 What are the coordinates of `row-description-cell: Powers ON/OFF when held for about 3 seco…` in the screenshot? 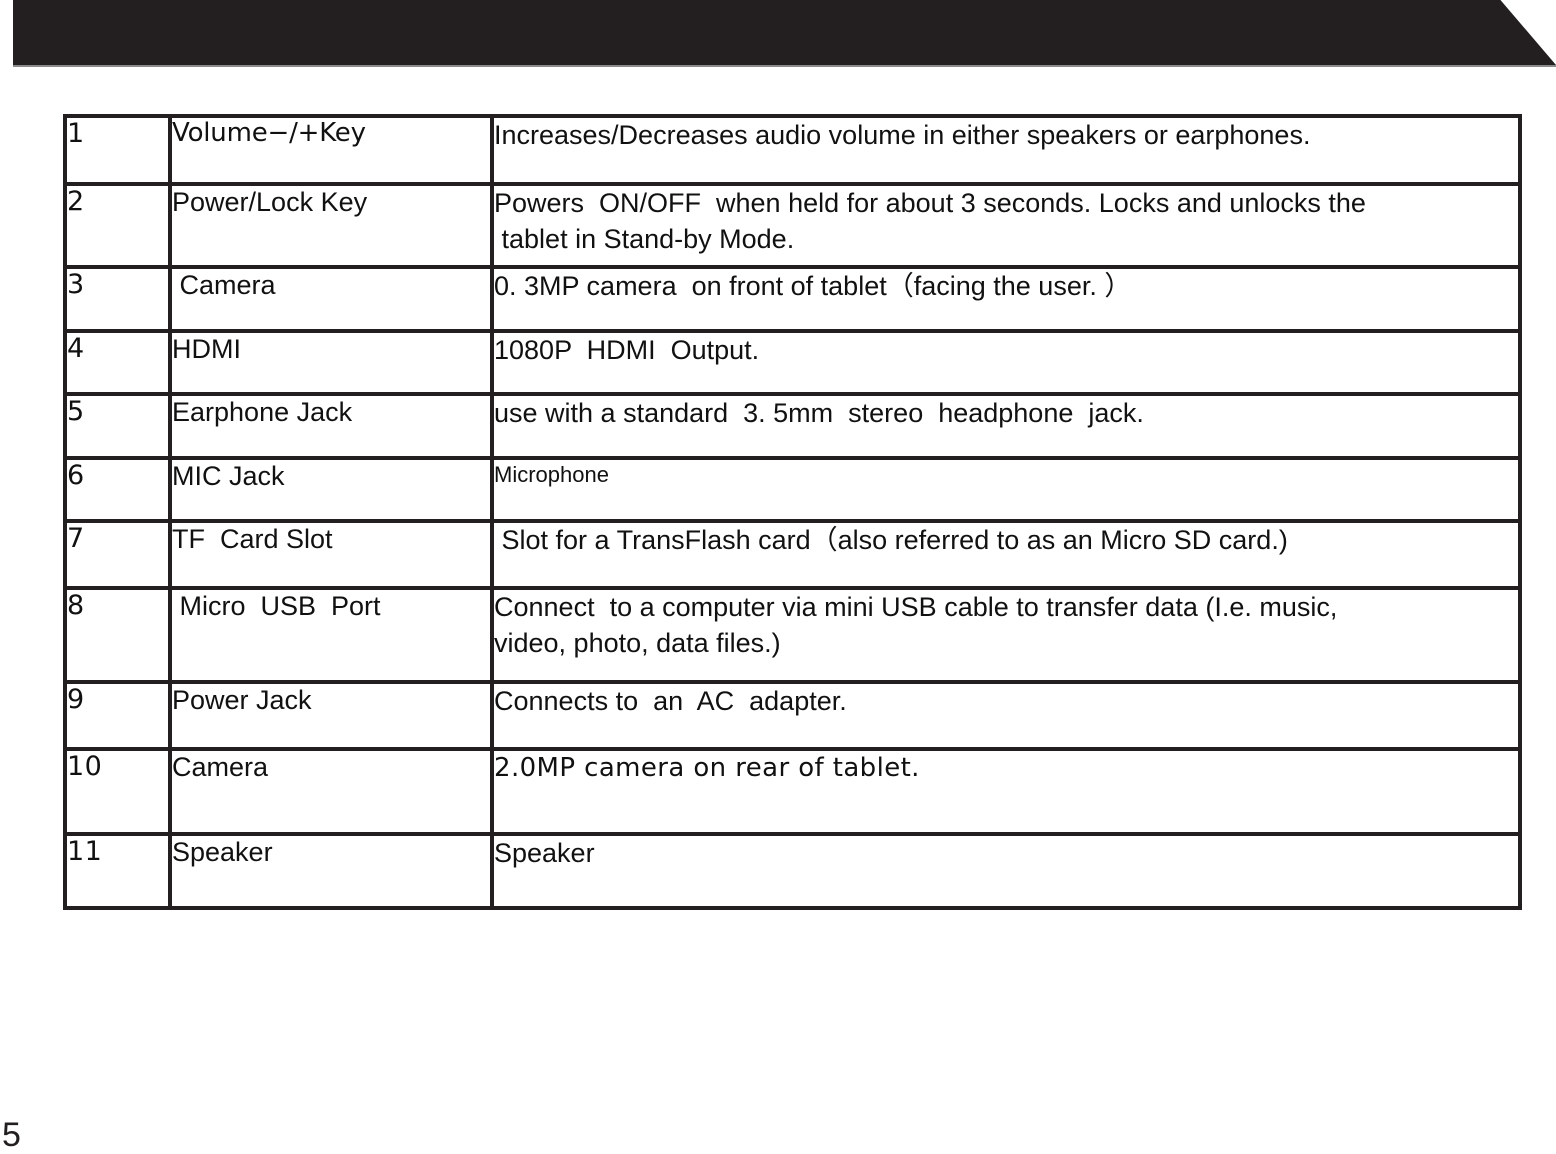 It's located at (1006, 225).